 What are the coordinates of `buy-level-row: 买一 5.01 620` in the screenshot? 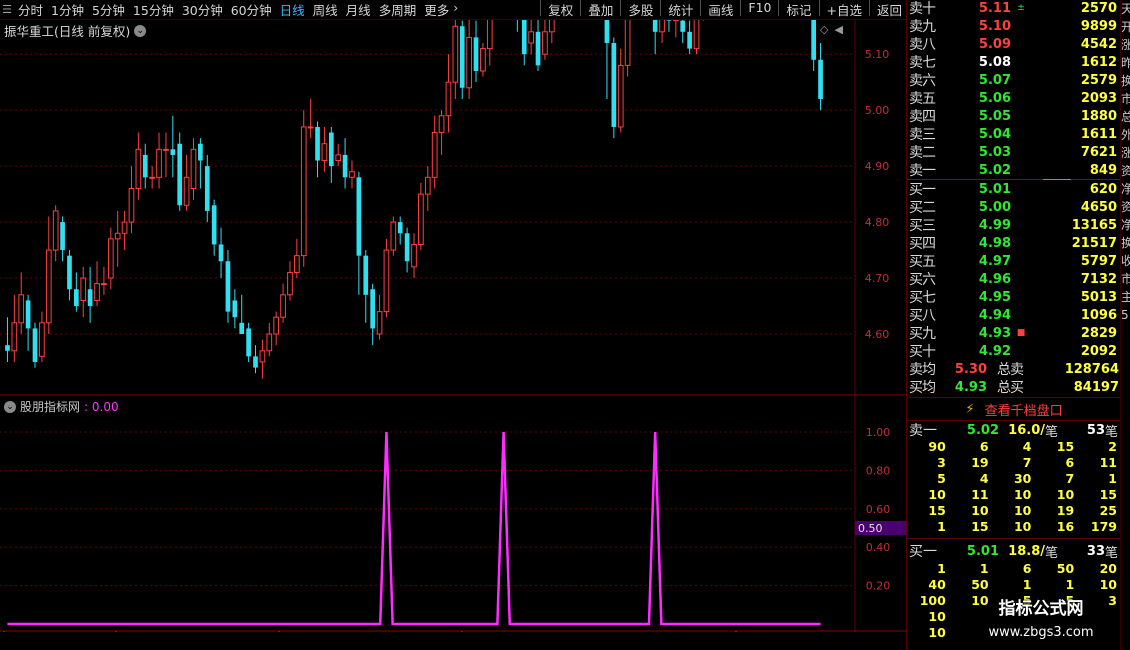 It's located at (1014, 189).